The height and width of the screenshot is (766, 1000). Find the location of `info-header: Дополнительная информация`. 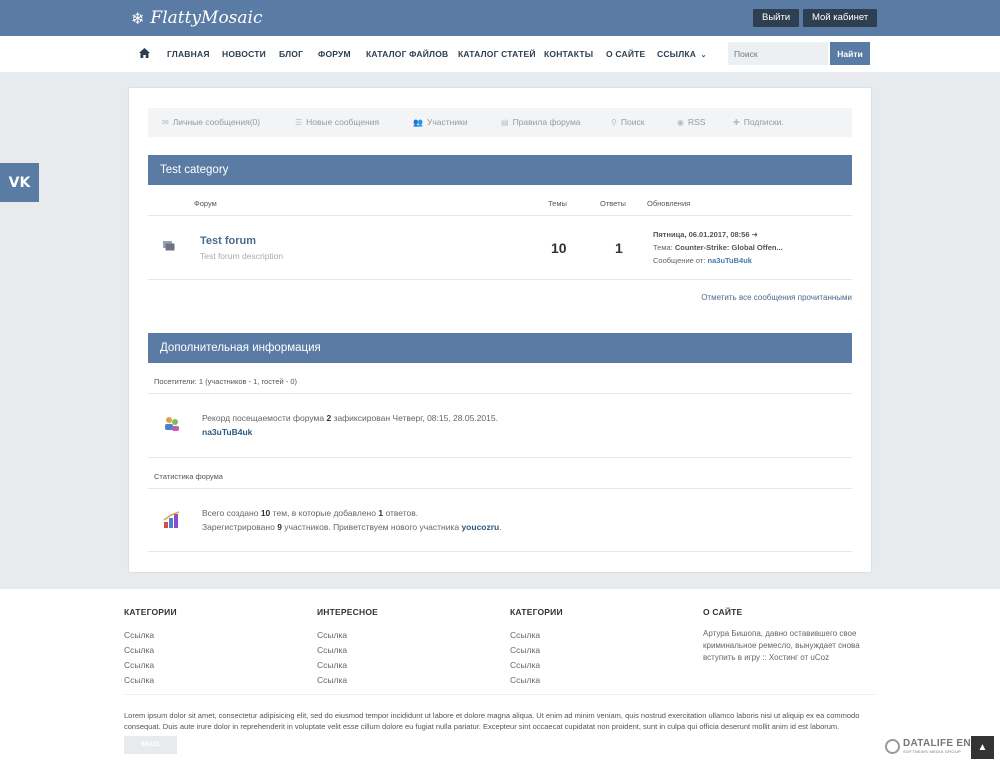

info-header: Дополнительная информация is located at coordinates (500, 348).